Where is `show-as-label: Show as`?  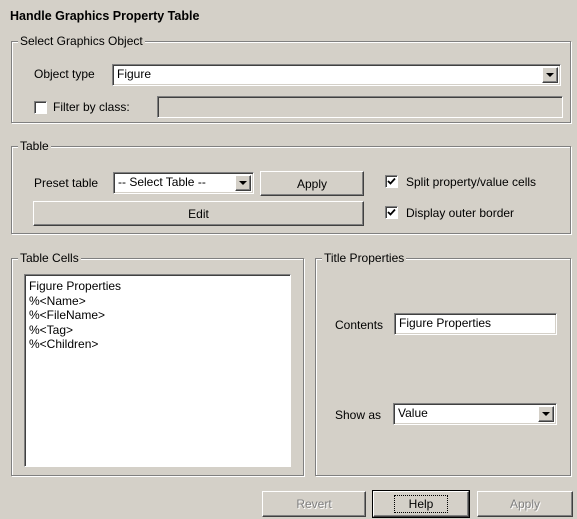
show-as-label: Show as is located at coordinates (358, 415).